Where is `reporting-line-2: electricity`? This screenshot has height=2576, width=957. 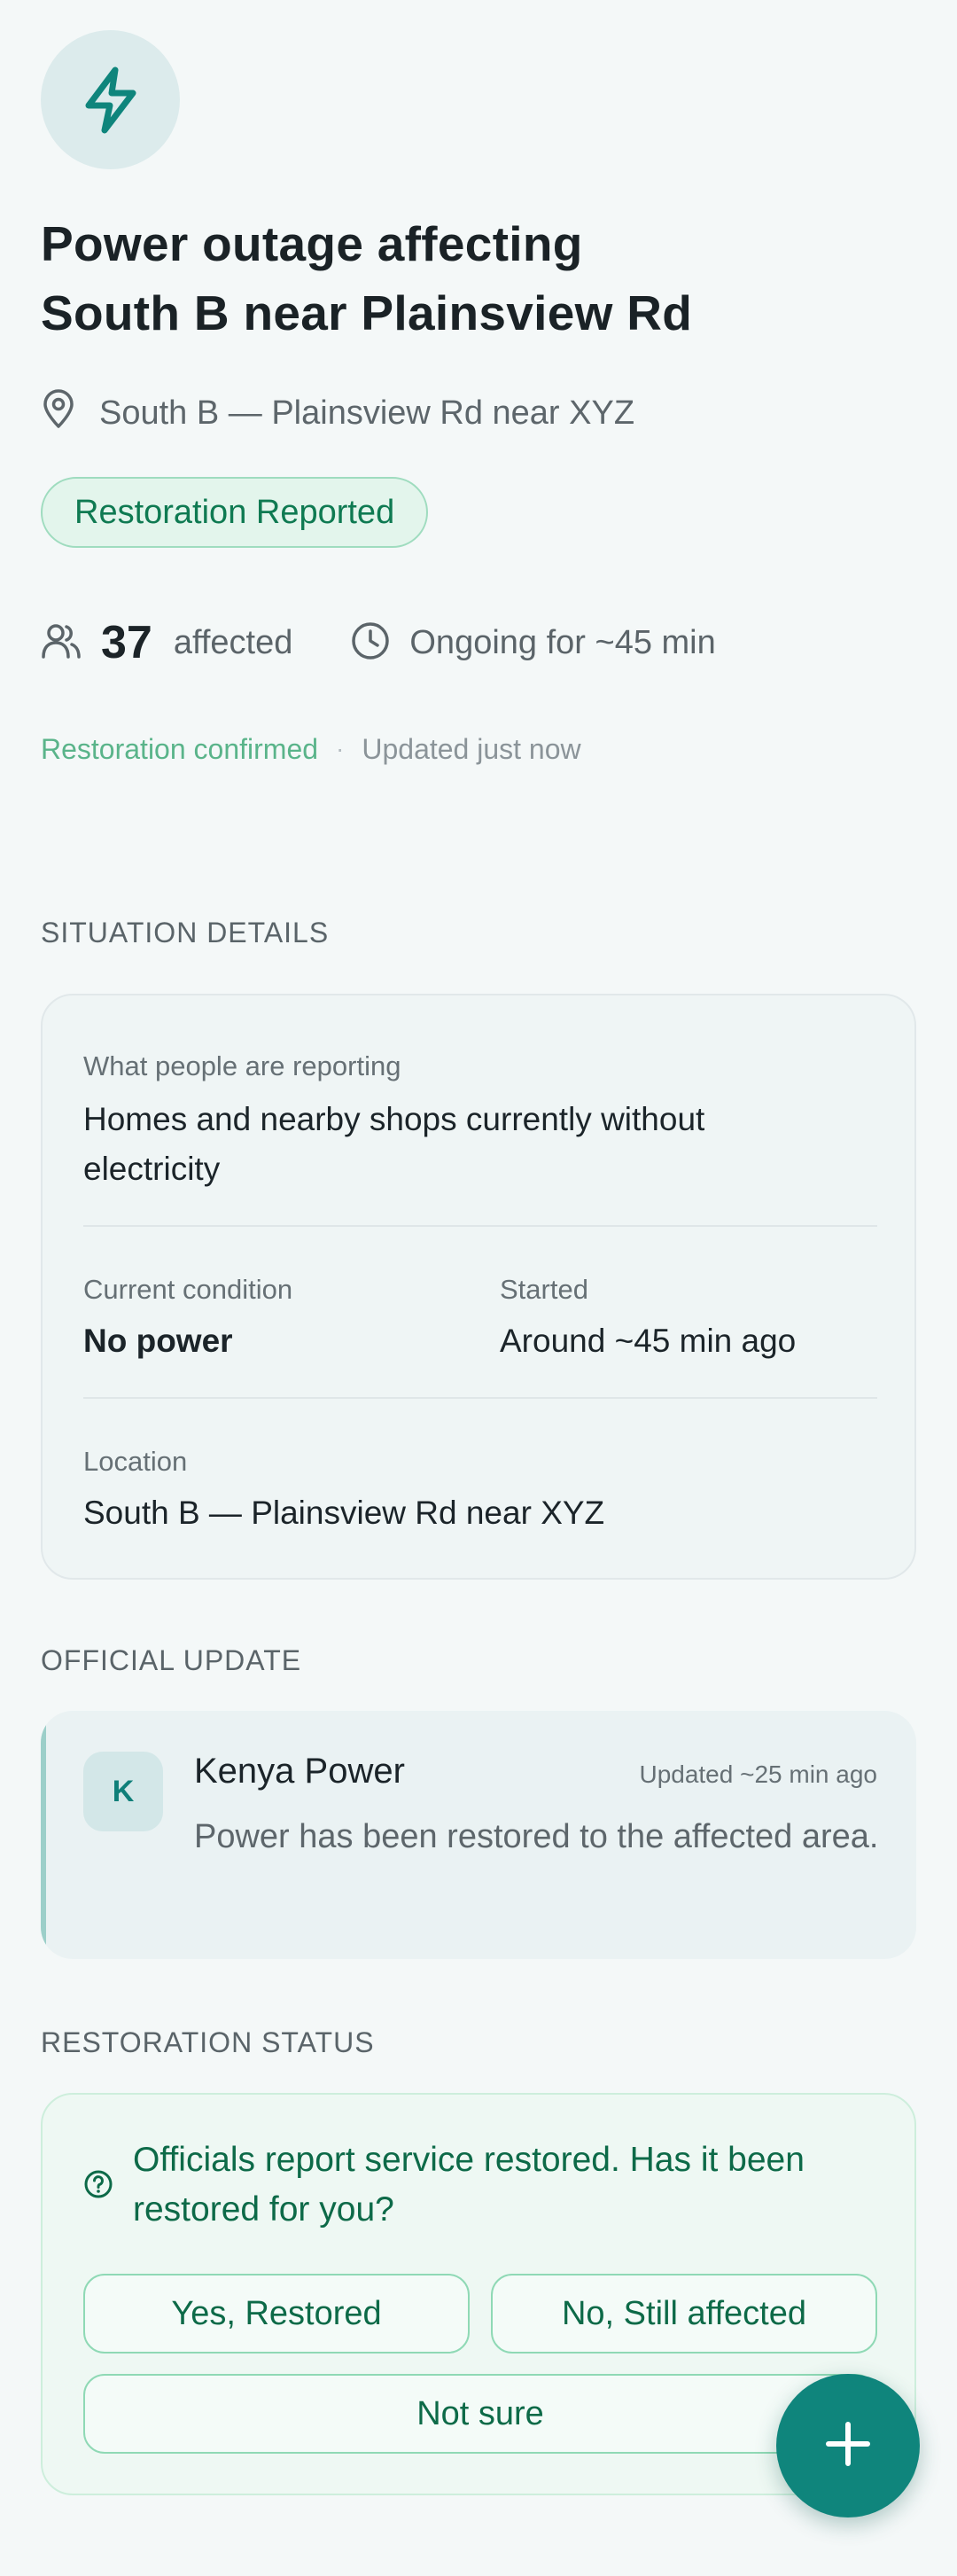
reporting-line-2: electricity is located at coordinates (152, 1169).